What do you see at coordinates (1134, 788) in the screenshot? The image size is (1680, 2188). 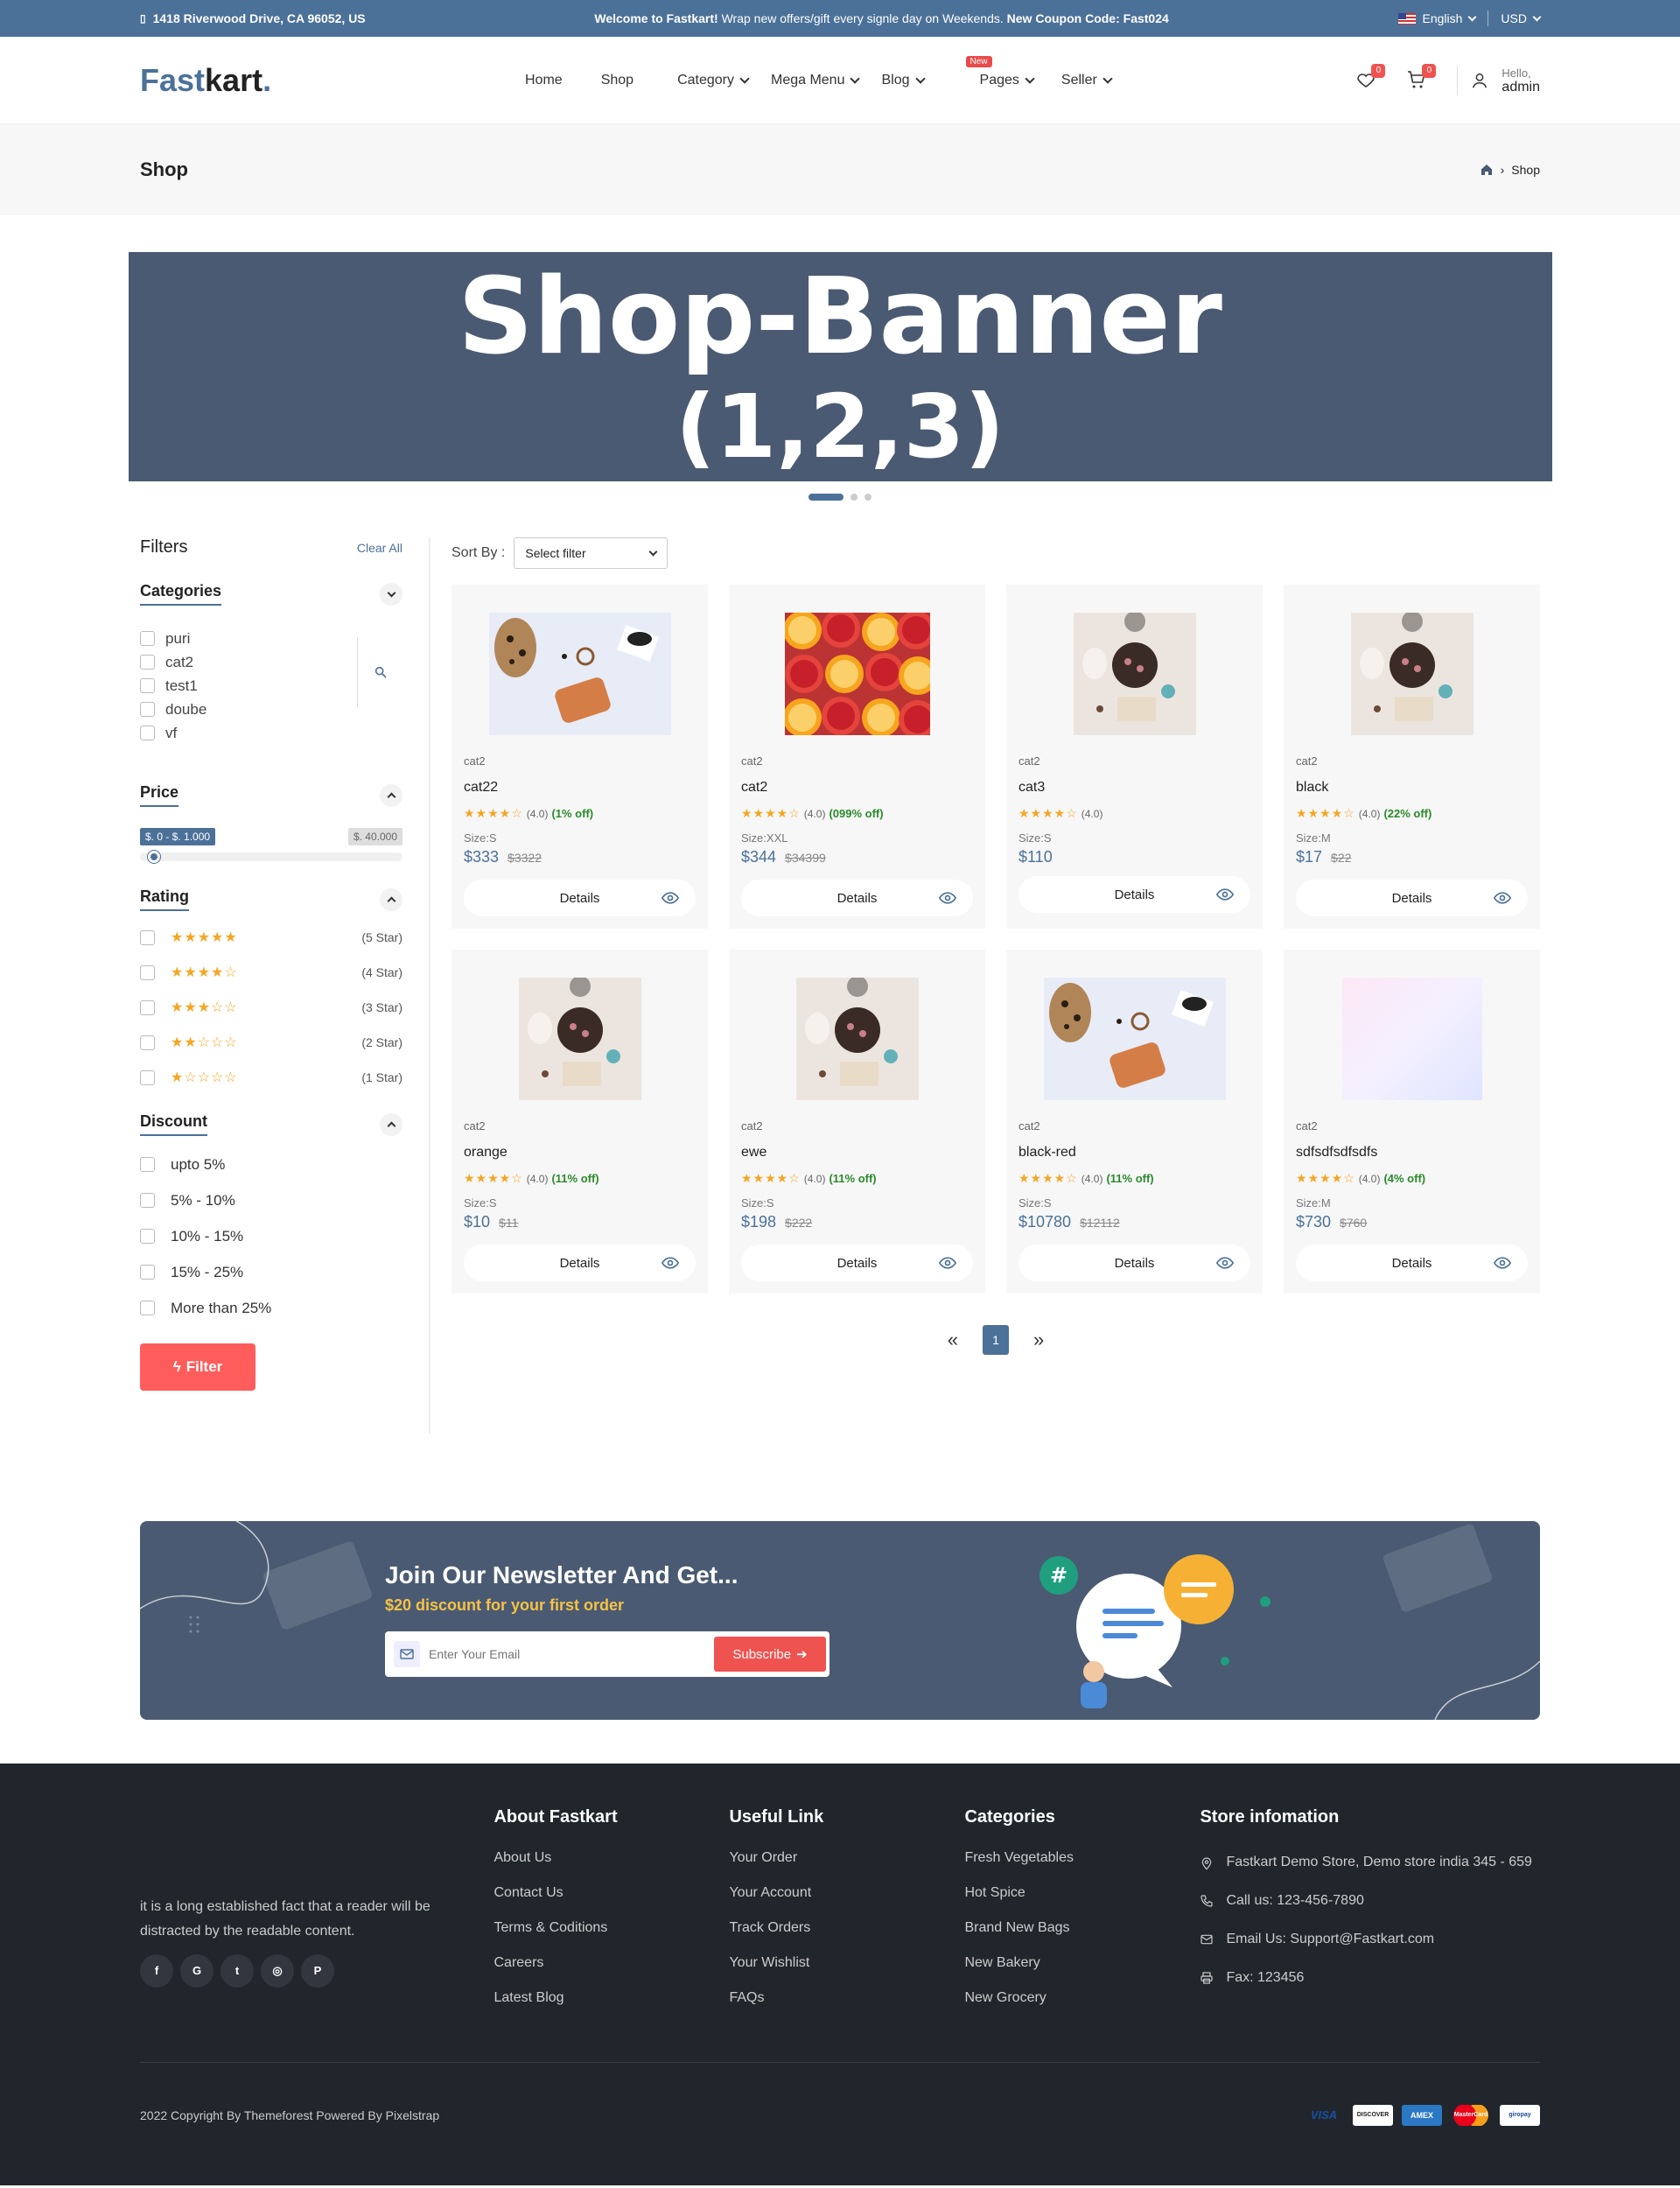 I see `product-name: cat3` at bounding box center [1134, 788].